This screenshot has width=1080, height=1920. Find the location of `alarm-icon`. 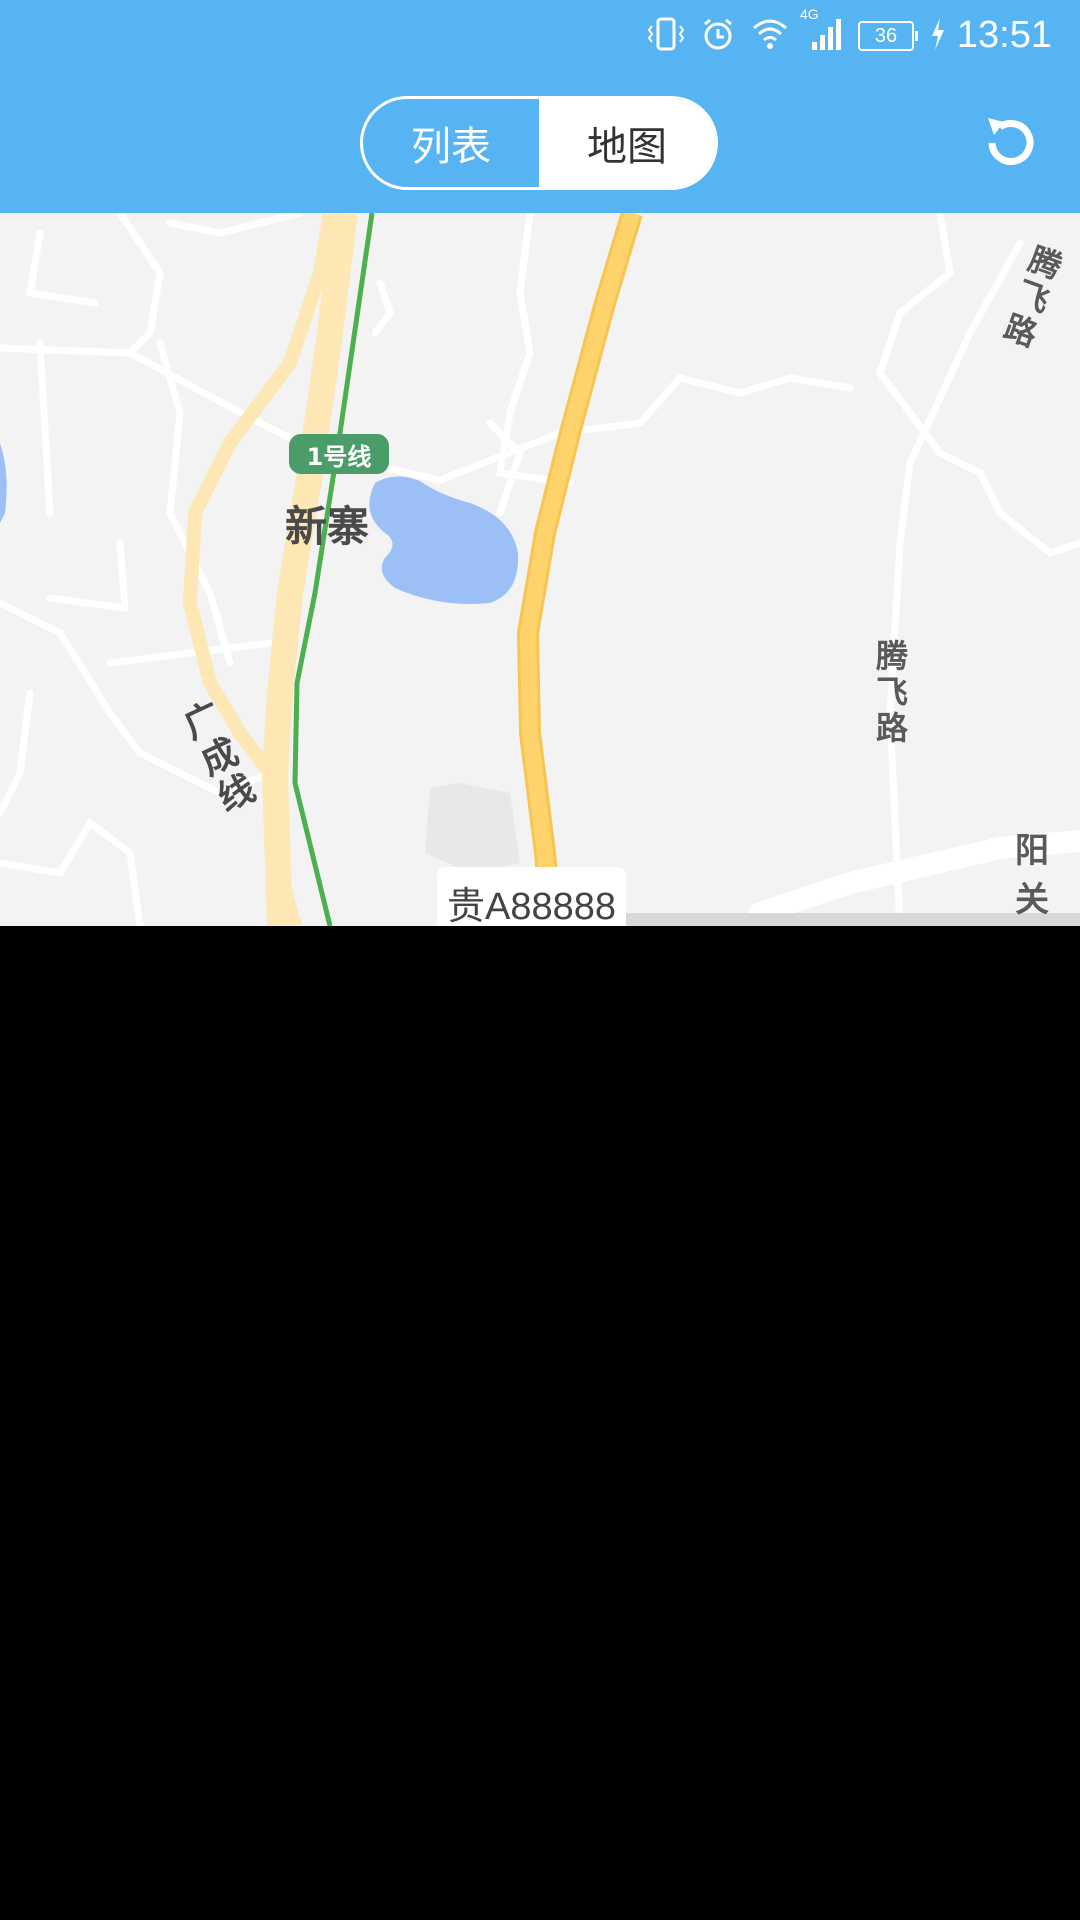

alarm-icon is located at coordinates (718, 36).